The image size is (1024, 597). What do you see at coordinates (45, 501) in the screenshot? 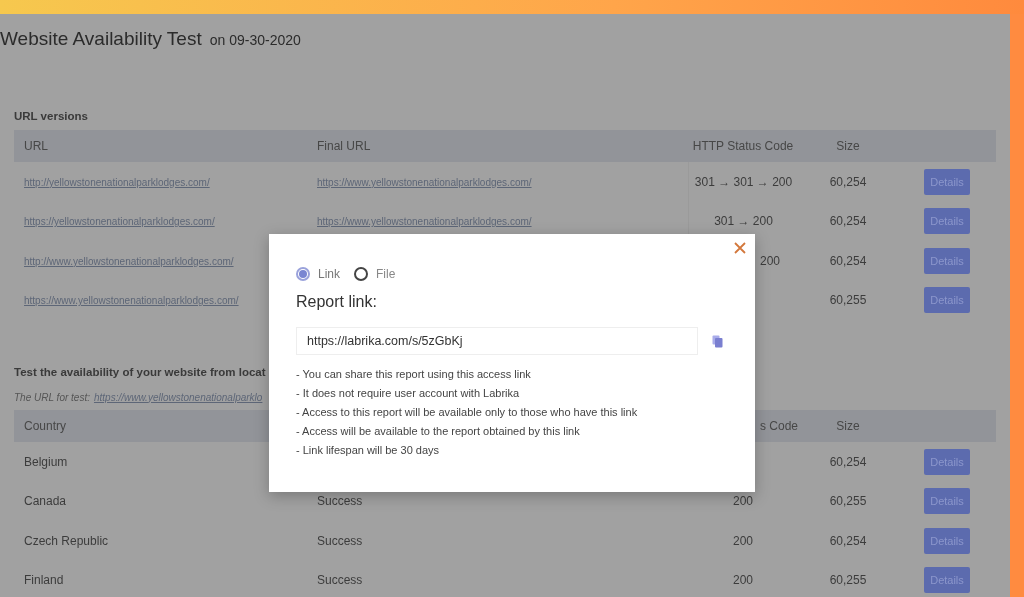
I see `country-name: Canada` at bounding box center [45, 501].